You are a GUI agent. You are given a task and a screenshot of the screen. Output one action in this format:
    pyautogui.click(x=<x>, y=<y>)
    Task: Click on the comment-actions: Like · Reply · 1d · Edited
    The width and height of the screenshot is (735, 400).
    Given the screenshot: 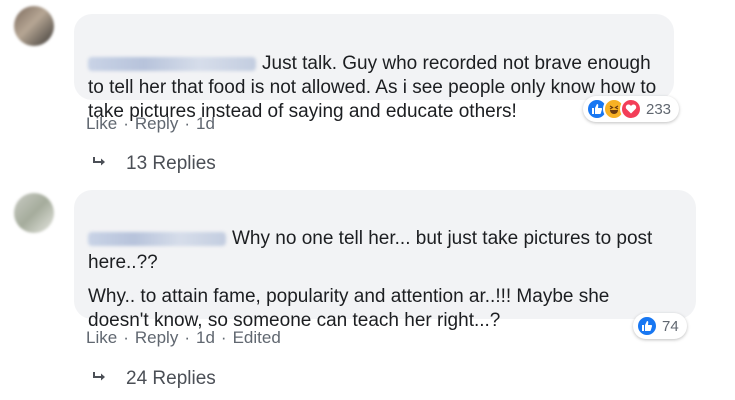 What is the action you would take?
    pyautogui.click(x=183, y=338)
    